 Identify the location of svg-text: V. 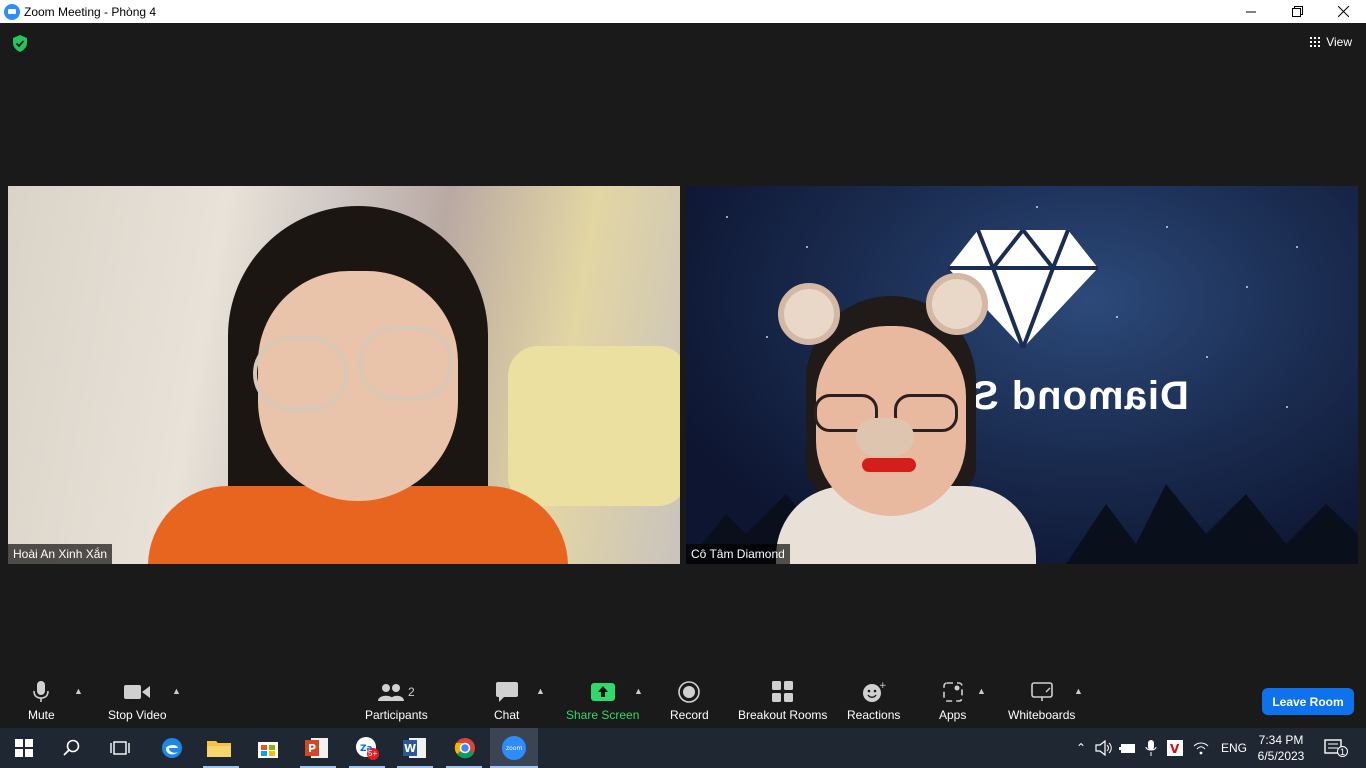
(1175, 749).